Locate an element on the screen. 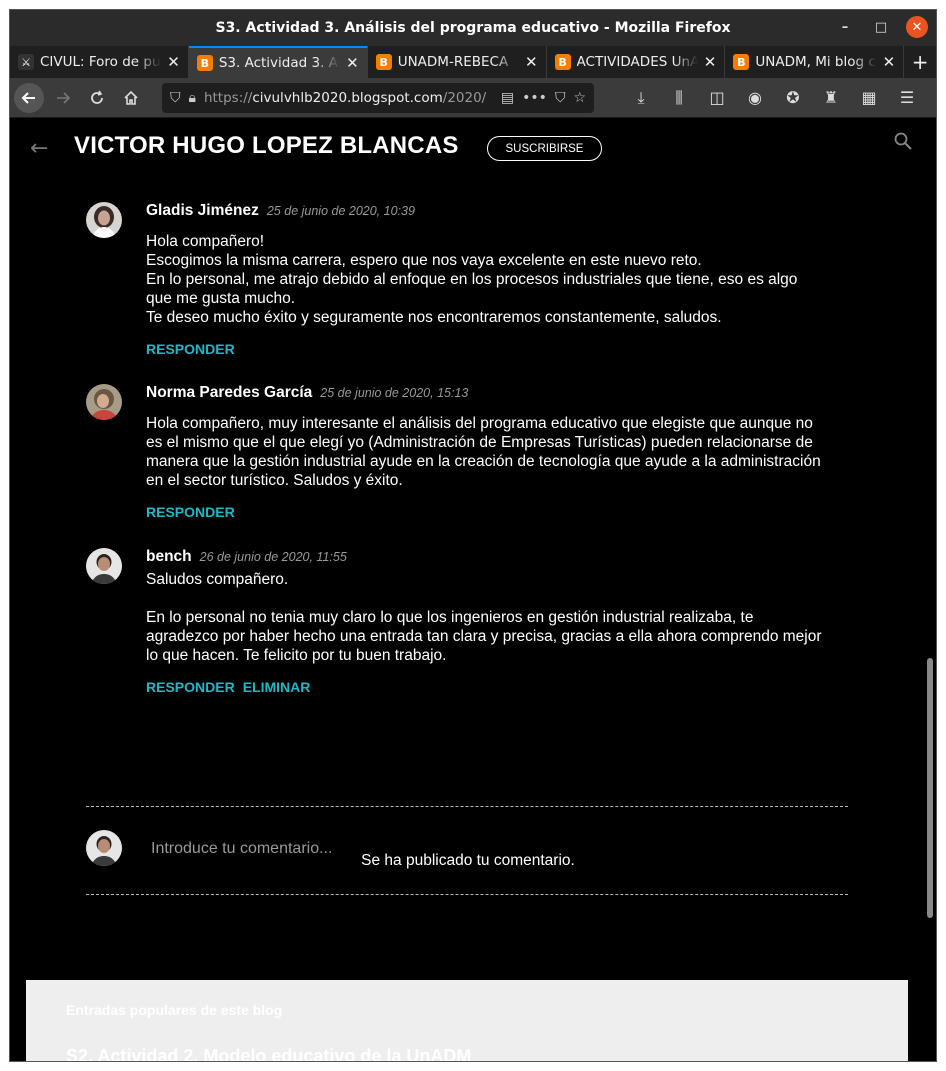 This screenshot has width=946, height=1071. tab-unadm-mi-blog: B UNADM, Mi blog c ✕ is located at coordinates (815, 62).